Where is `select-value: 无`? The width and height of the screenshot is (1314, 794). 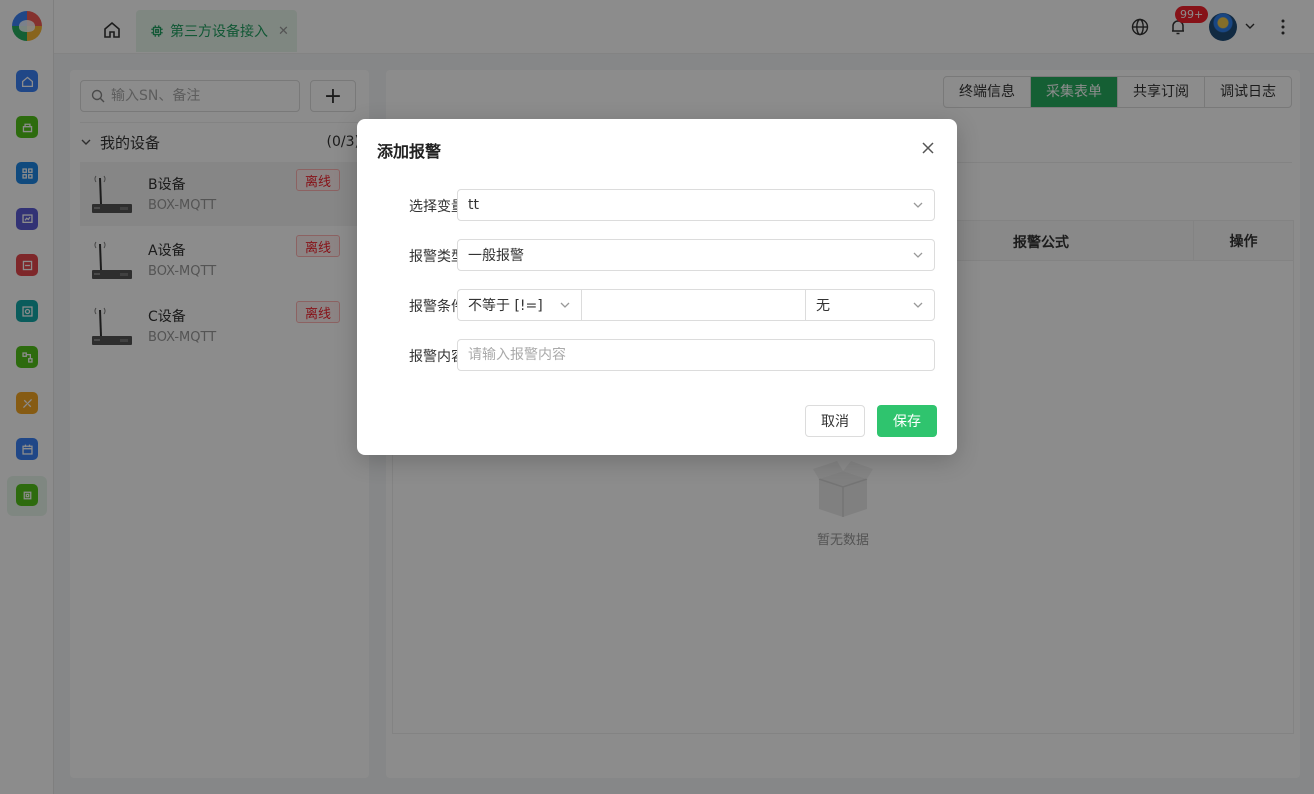
select-value: 无 is located at coordinates (823, 306).